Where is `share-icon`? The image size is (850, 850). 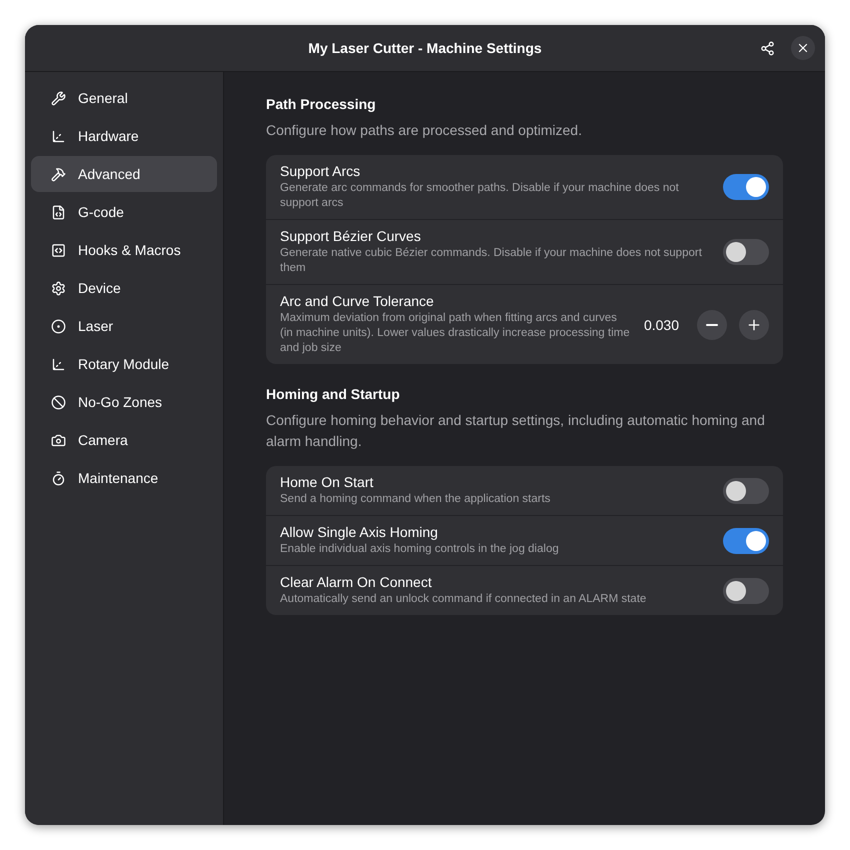
share-icon is located at coordinates (767, 48).